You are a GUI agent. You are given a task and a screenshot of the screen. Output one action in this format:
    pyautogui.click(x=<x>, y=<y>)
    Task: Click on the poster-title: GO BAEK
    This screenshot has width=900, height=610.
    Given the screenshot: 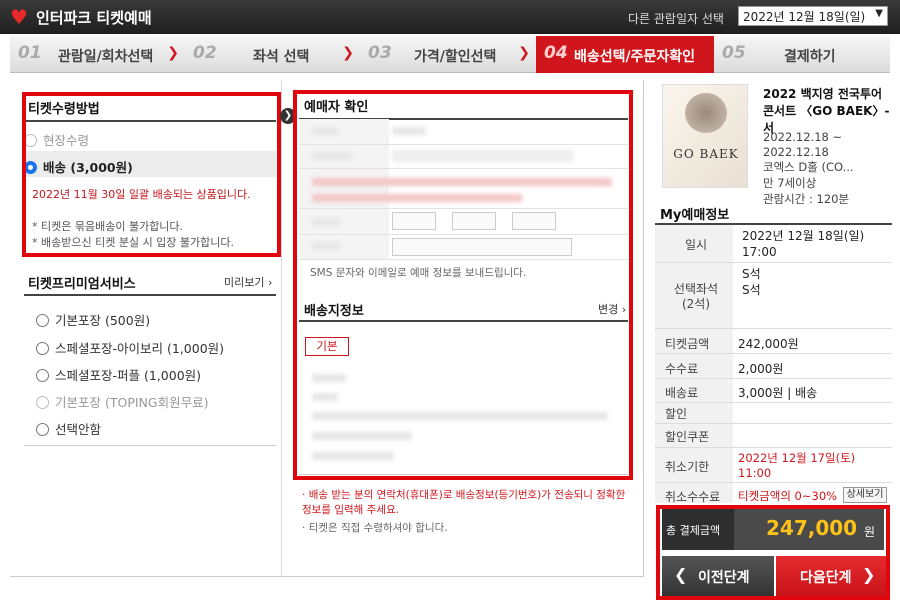 What is the action you would take?
    pyautogui.click(x=706, y=154)
    